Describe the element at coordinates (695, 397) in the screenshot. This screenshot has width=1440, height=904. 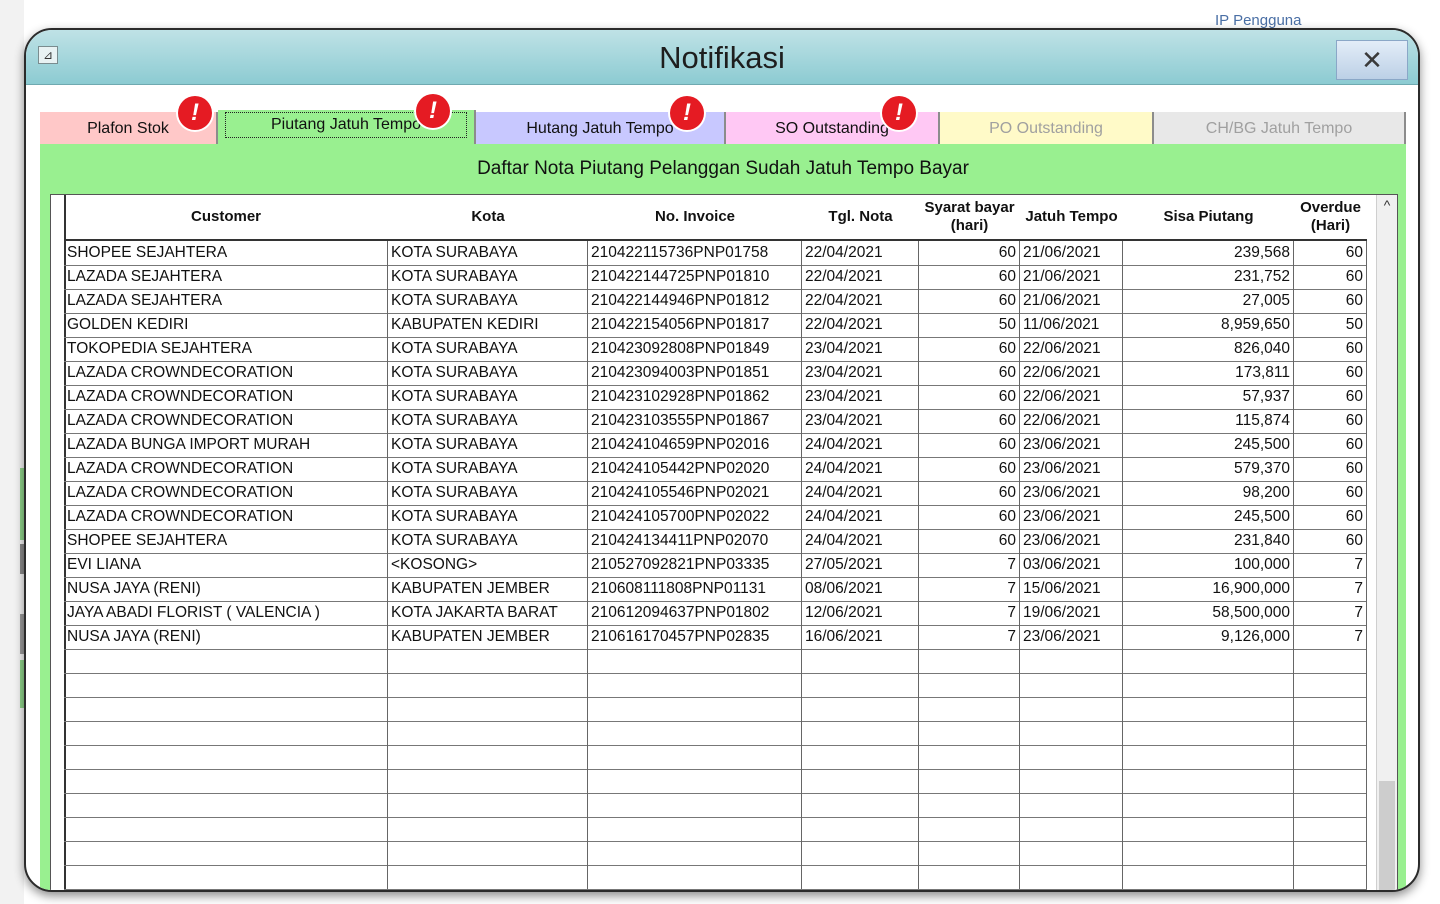
I see `table-cell: 210423102928PNP01862` at that location.